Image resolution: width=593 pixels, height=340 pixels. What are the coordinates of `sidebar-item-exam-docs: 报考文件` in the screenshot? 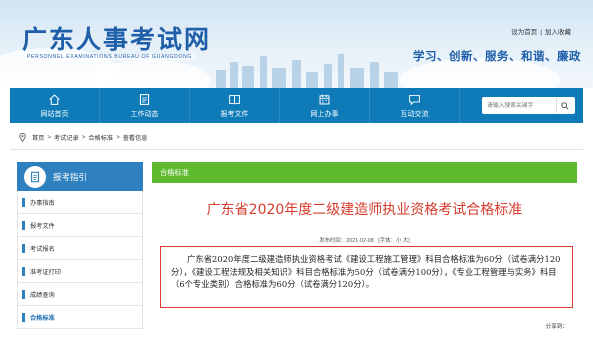 It's located at (80, 225).